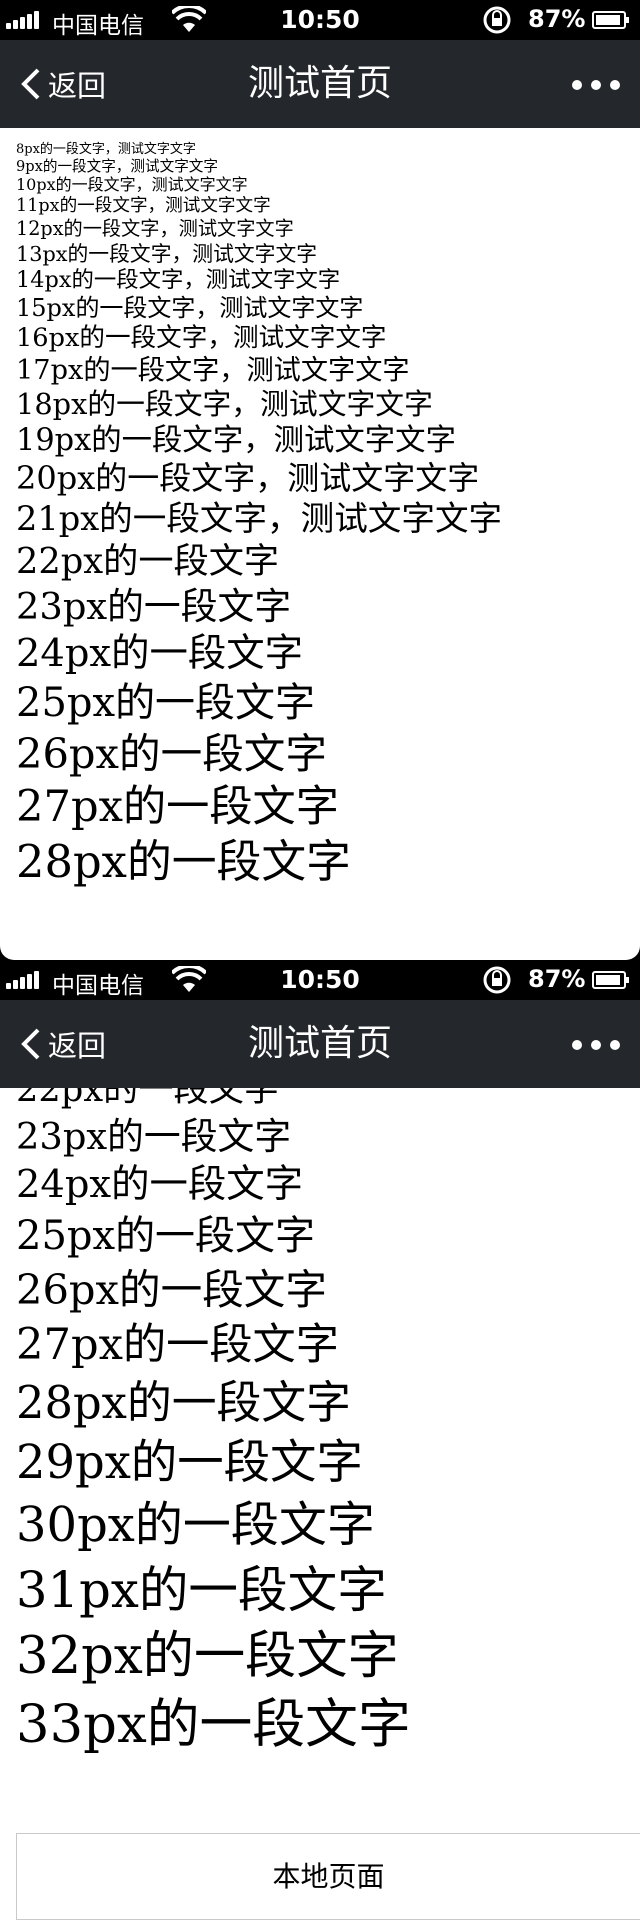 This screenshot has width=640, height=1920. What do you see at coordinates (195, 1525) in the screenshot?
I see `text-line: 30px的一段文字` at bounding box center [195, 1525].